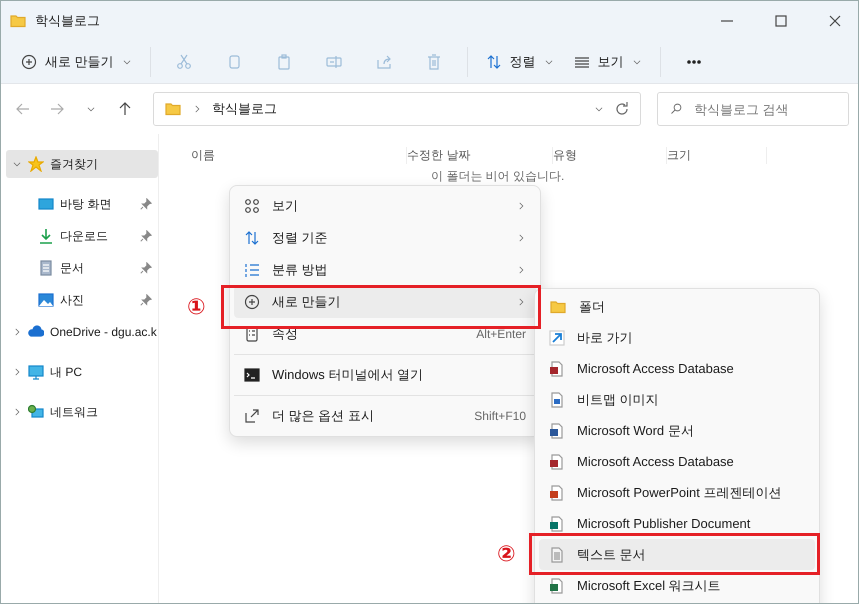  Describe the element at coordinates (677, 523) in the screenshot. I see `menu-item: Microsoft Publisher Document` at that location.